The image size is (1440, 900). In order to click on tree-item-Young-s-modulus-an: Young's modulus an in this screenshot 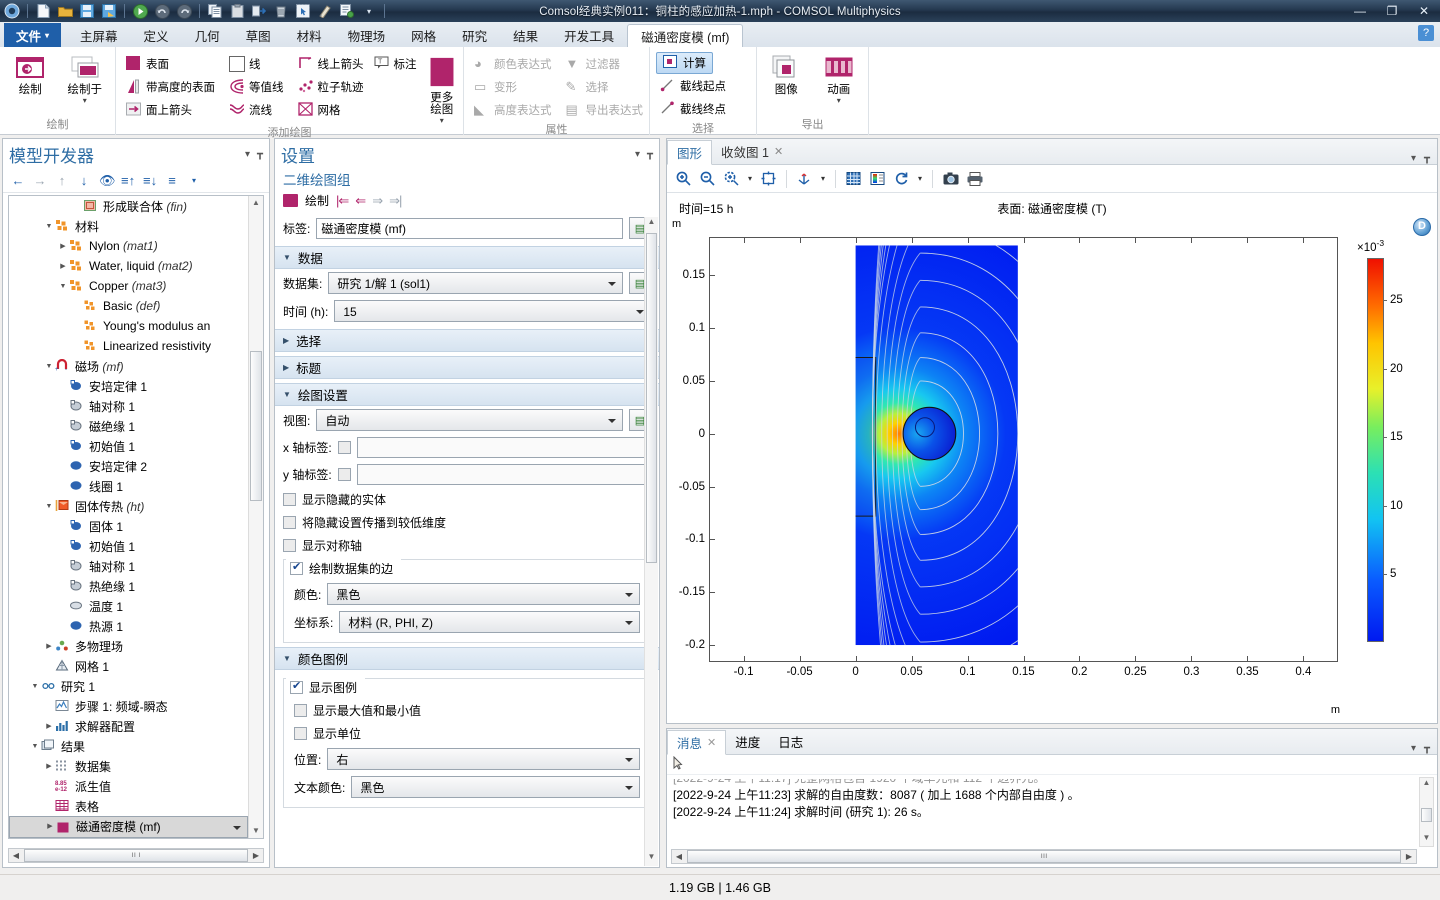, I will do `click(128, 326)`.